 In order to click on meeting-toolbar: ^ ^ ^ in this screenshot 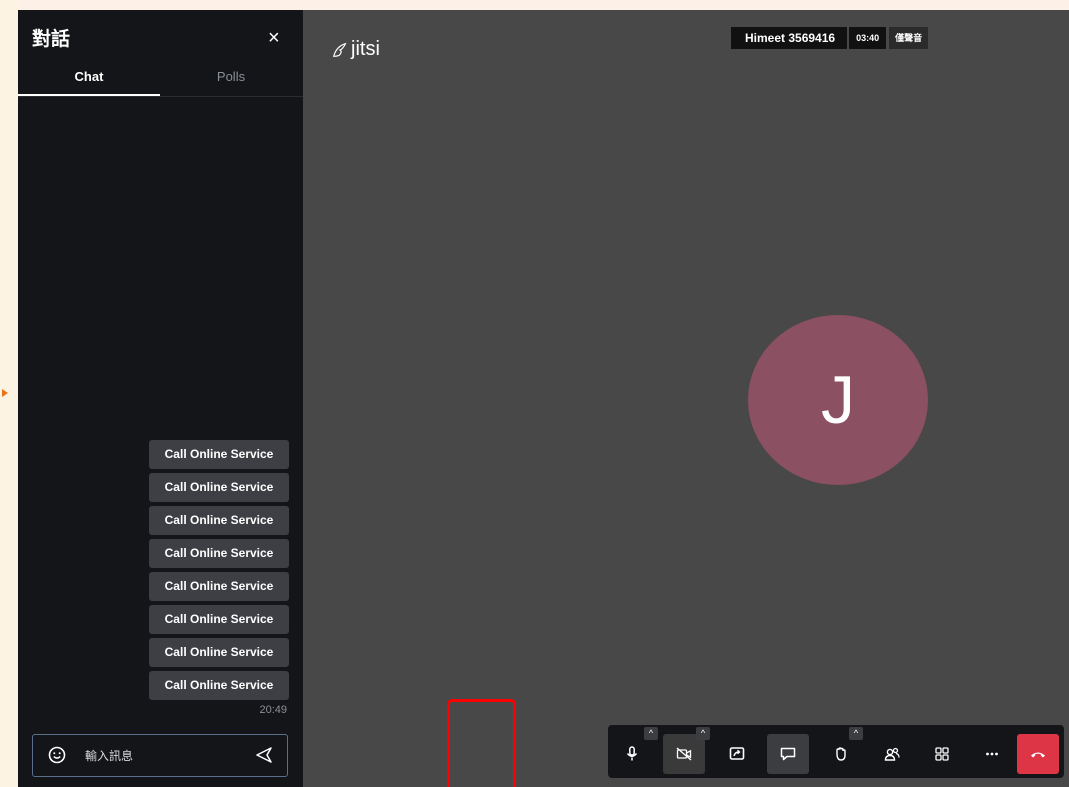, I will do `click(836, 751)`.